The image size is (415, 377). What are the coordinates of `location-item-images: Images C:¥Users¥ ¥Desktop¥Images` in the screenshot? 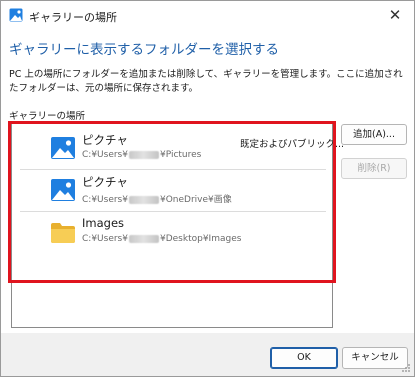 It's located at (172, 233).